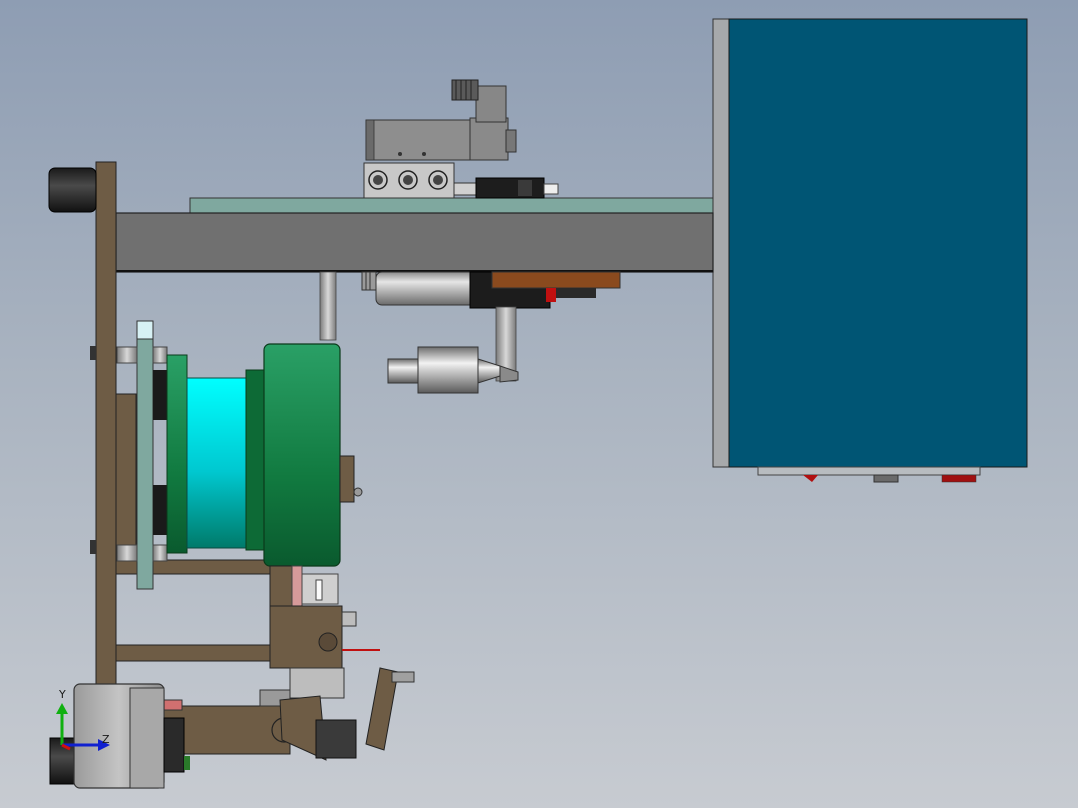  I want to click on axis-y-label: Y, so click(62, 694).